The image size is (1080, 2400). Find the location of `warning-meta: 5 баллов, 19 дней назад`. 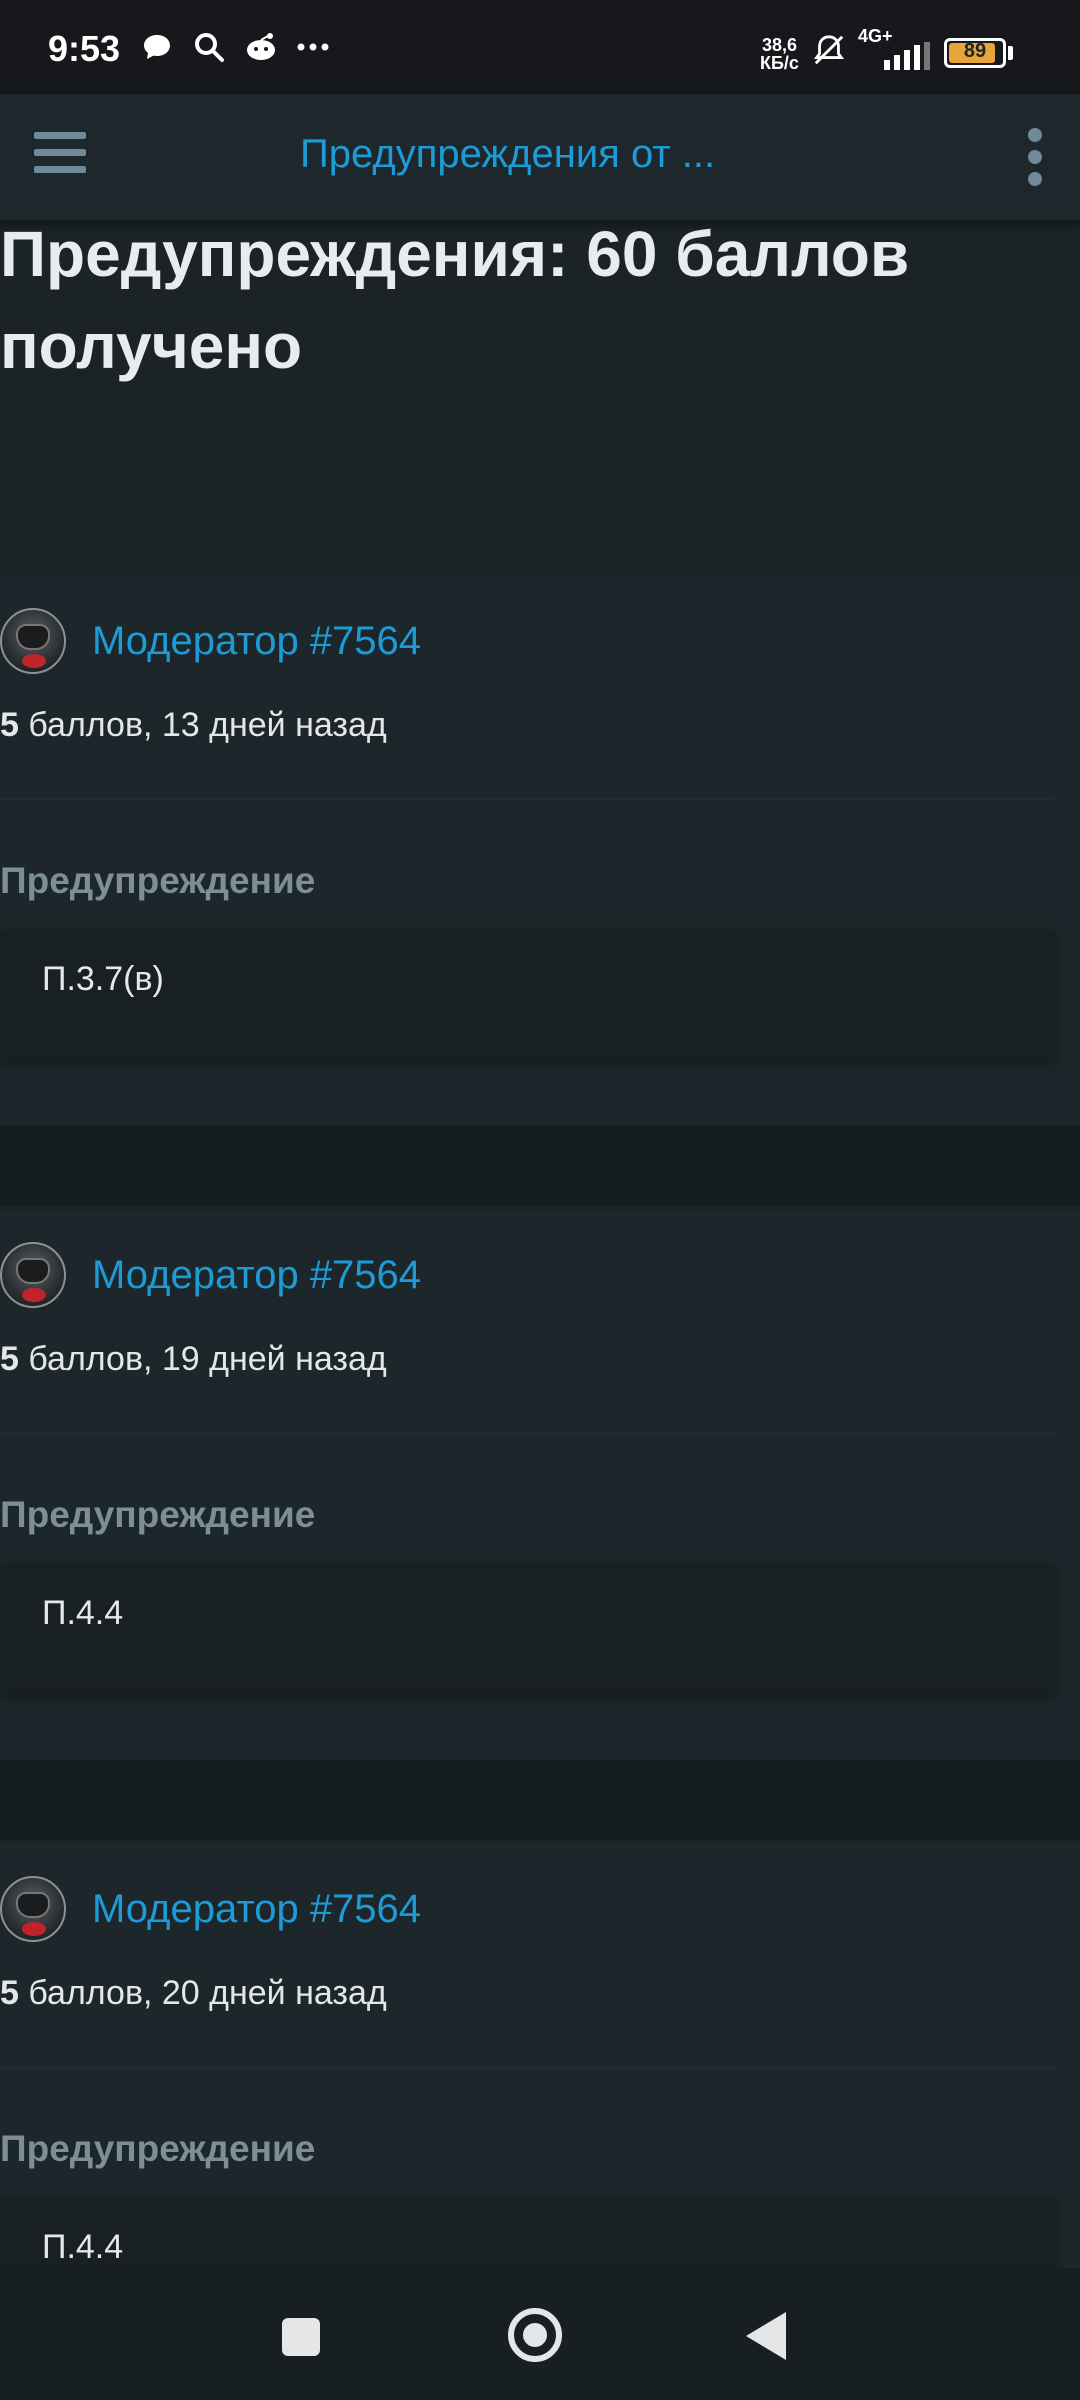

warning-meta: 5 баллов, 19 дней назад is located at coordinates (193, 1359).